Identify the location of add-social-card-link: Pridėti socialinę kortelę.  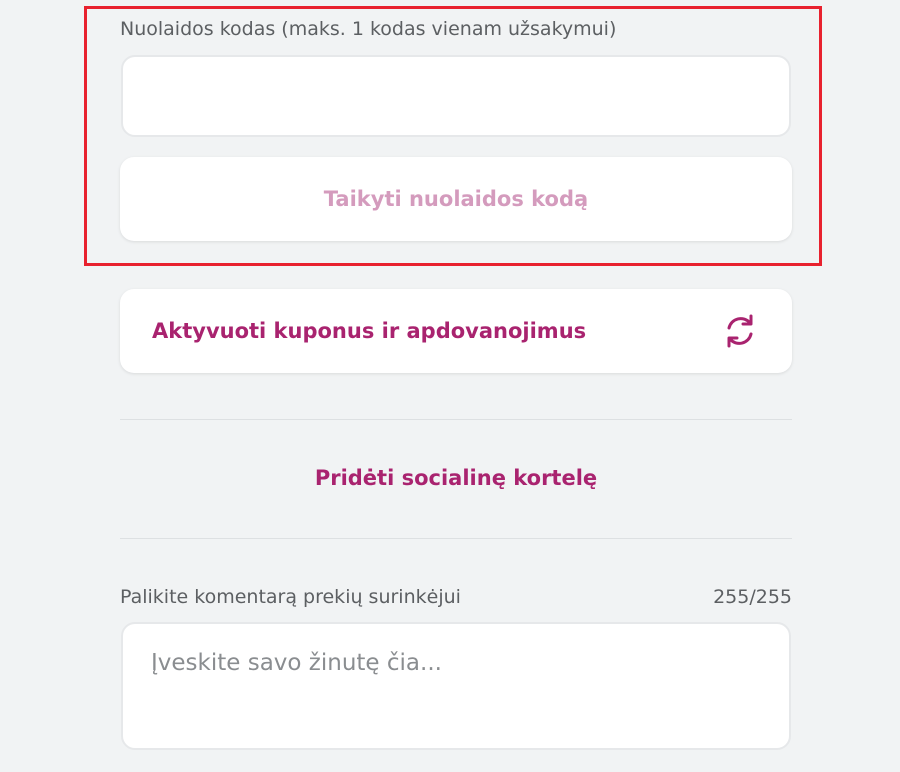
(456, 478).